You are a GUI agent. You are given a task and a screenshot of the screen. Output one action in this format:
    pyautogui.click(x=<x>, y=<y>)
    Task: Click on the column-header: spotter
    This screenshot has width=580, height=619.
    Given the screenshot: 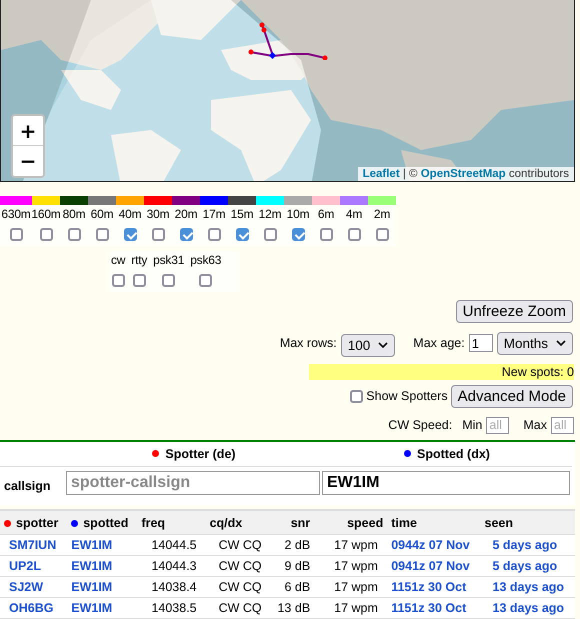 What is the action you would take?
    pyautogui.click(x=37, y=523)
    